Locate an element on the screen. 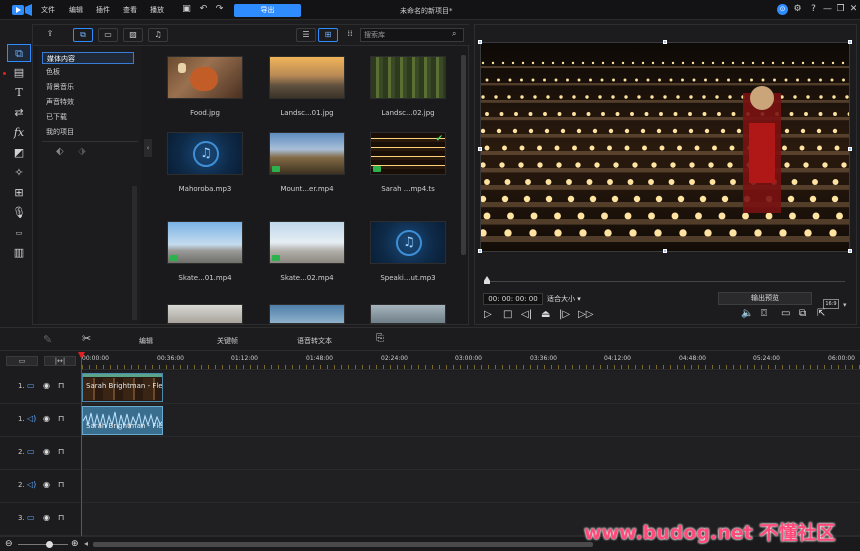 The width and height of the screenshot is (860, 551). sticker-room-icon: ⊞ is located at coordinates (19, 193).